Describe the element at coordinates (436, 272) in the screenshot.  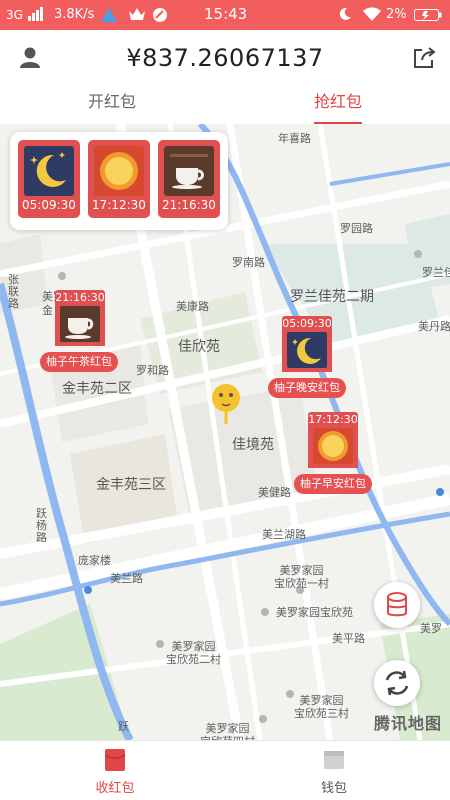
I see `map-label: 罗兰佳` at that location.